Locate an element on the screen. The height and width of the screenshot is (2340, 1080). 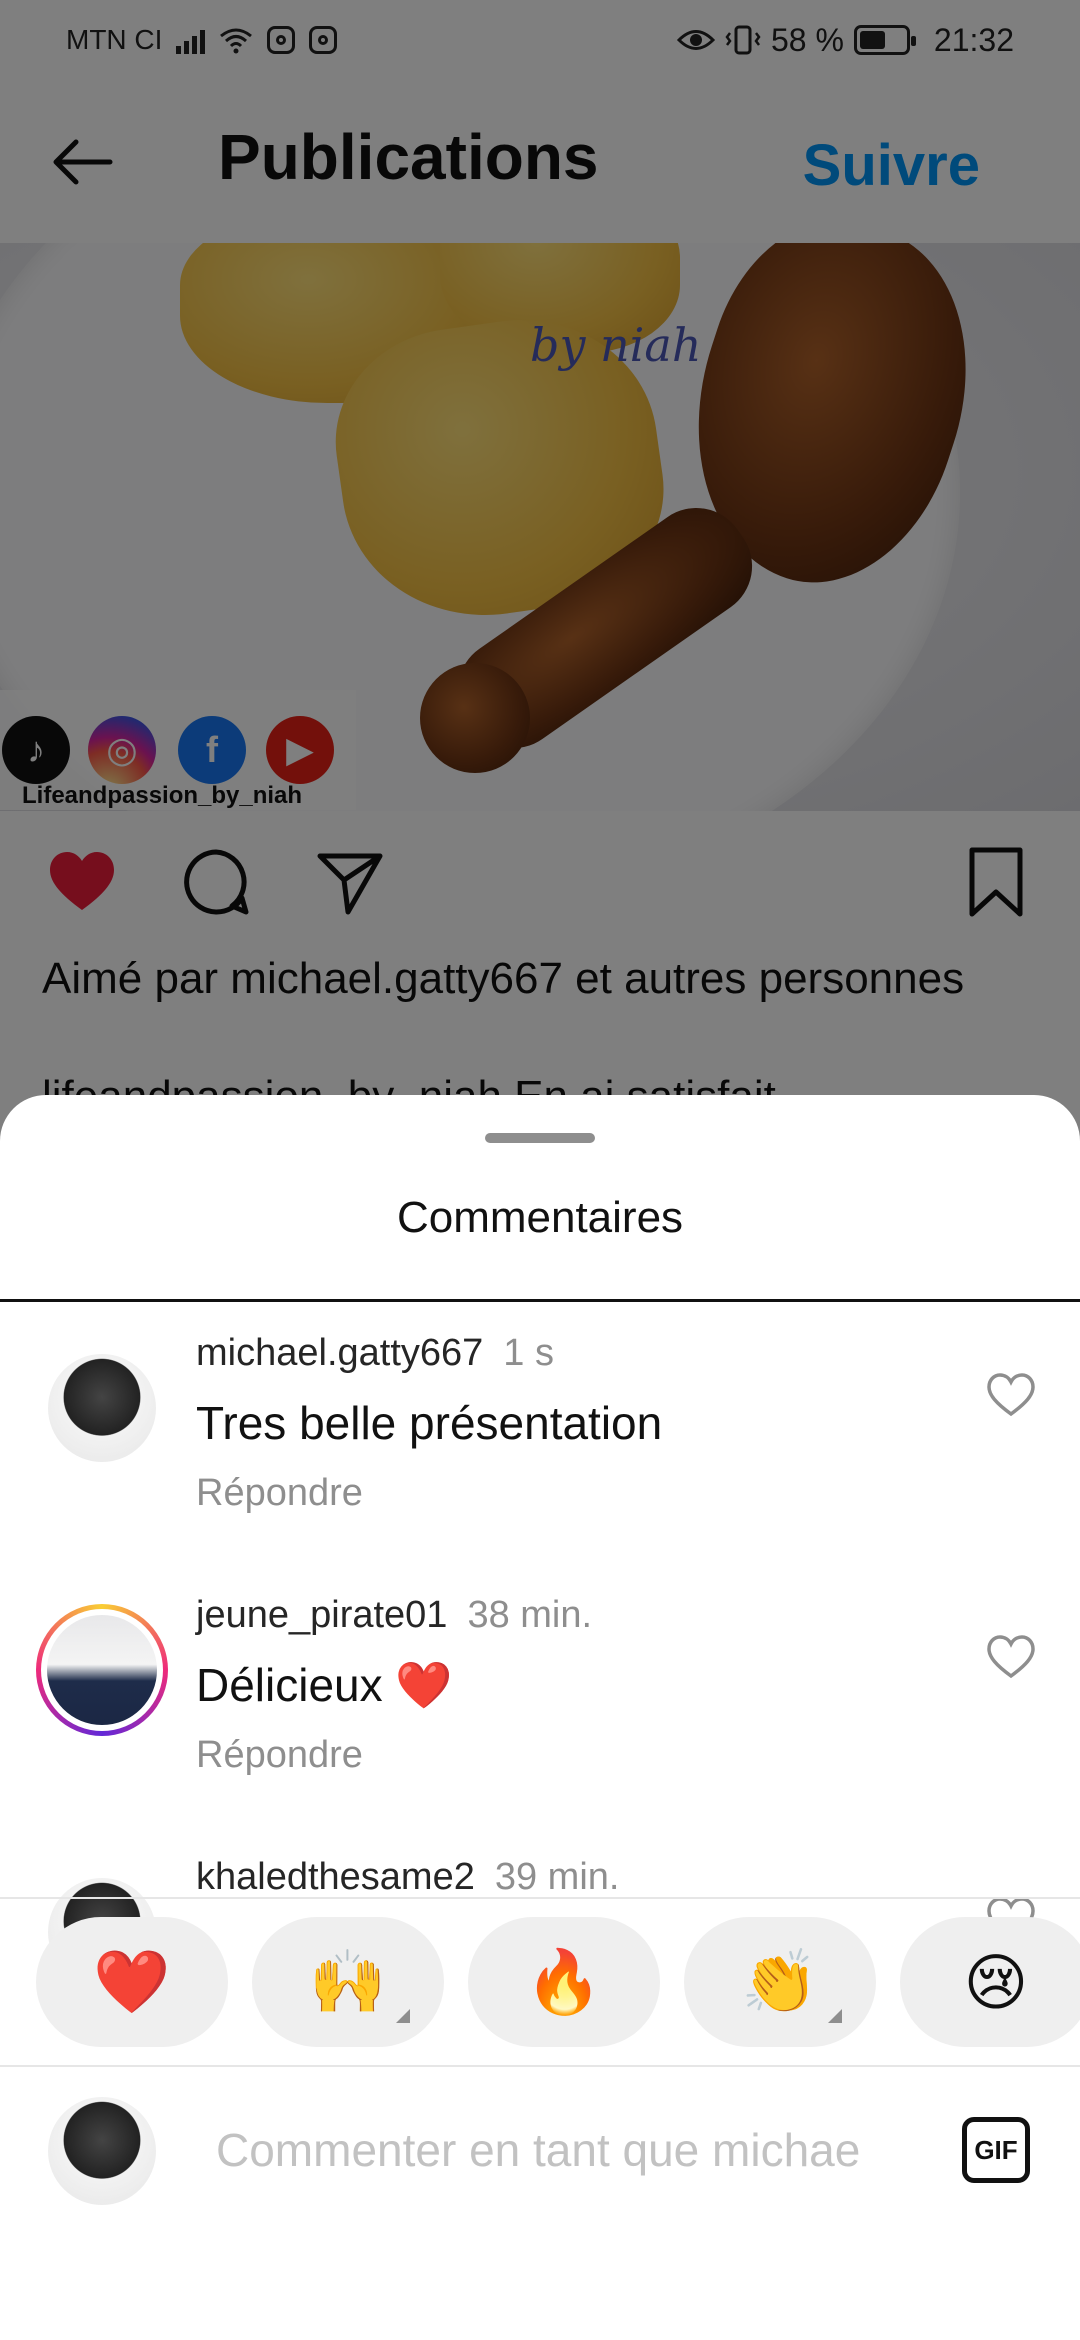
reaction-emoji: 🔥 is located at coordinates (564, 1981).